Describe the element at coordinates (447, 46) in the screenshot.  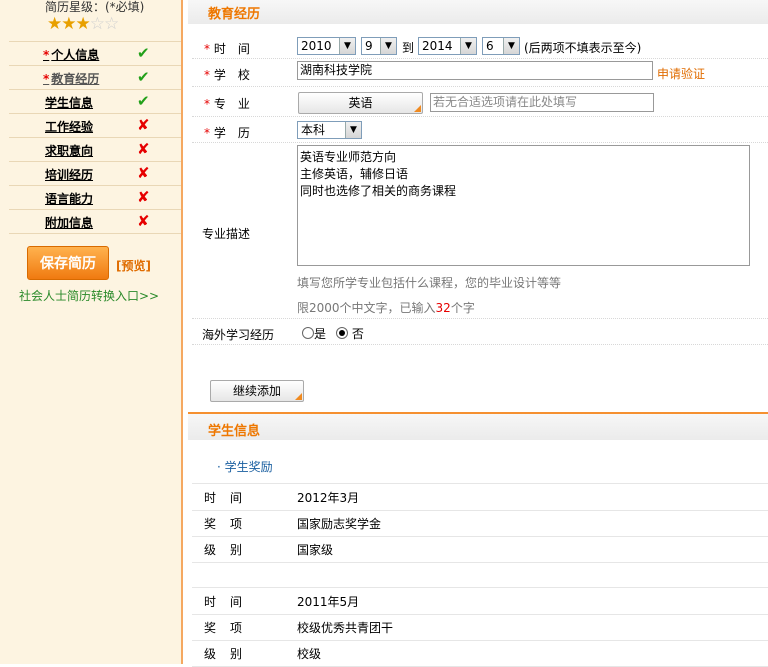
I see `end-year-select: 2014 ▼` at that location.